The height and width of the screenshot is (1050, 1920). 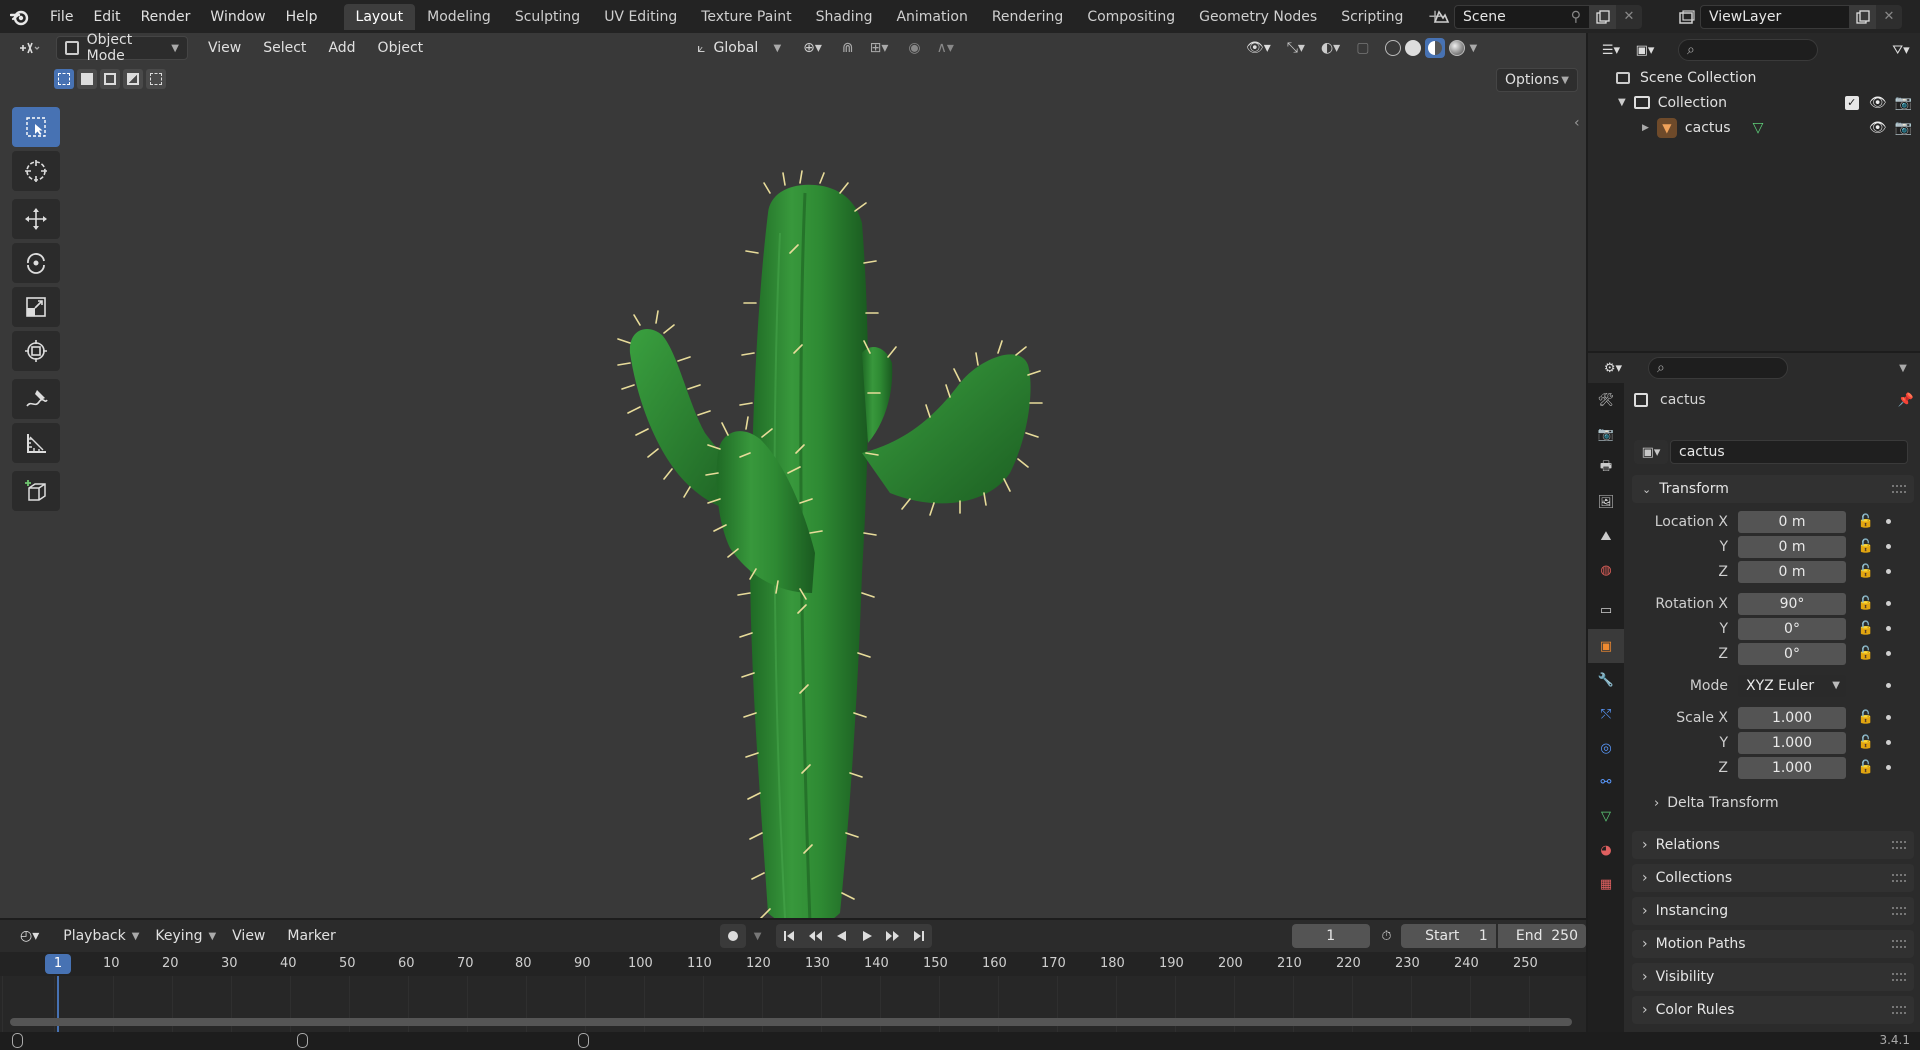 I want to click on select-subtract-icon, so click(x=110, y=79).